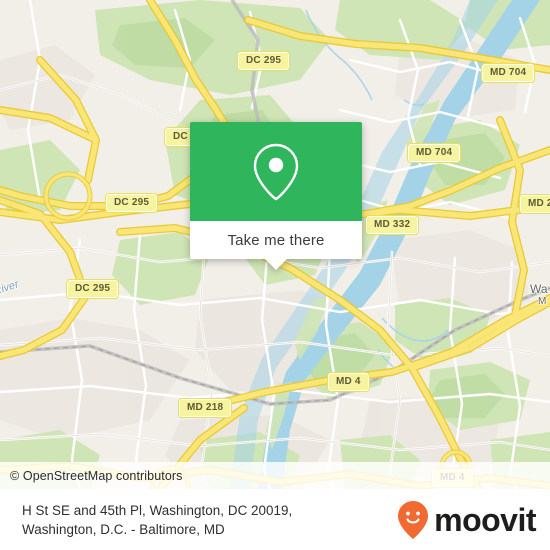 The height and width of the screenshot is (550, 550). I want to click on road-shield: MD 332, so click(392, 225).